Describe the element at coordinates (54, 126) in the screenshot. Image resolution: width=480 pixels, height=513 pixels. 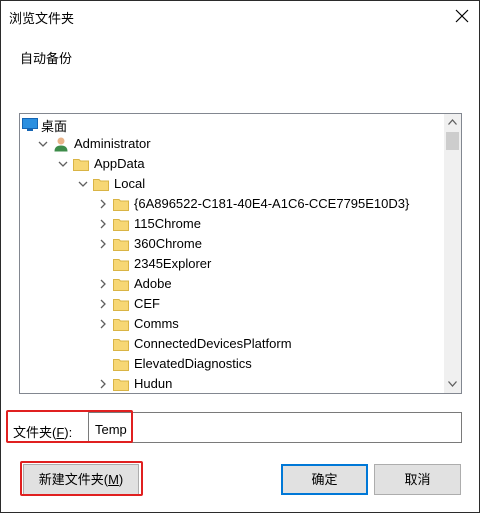
I see `tree-item-label: 桌面` at that location.